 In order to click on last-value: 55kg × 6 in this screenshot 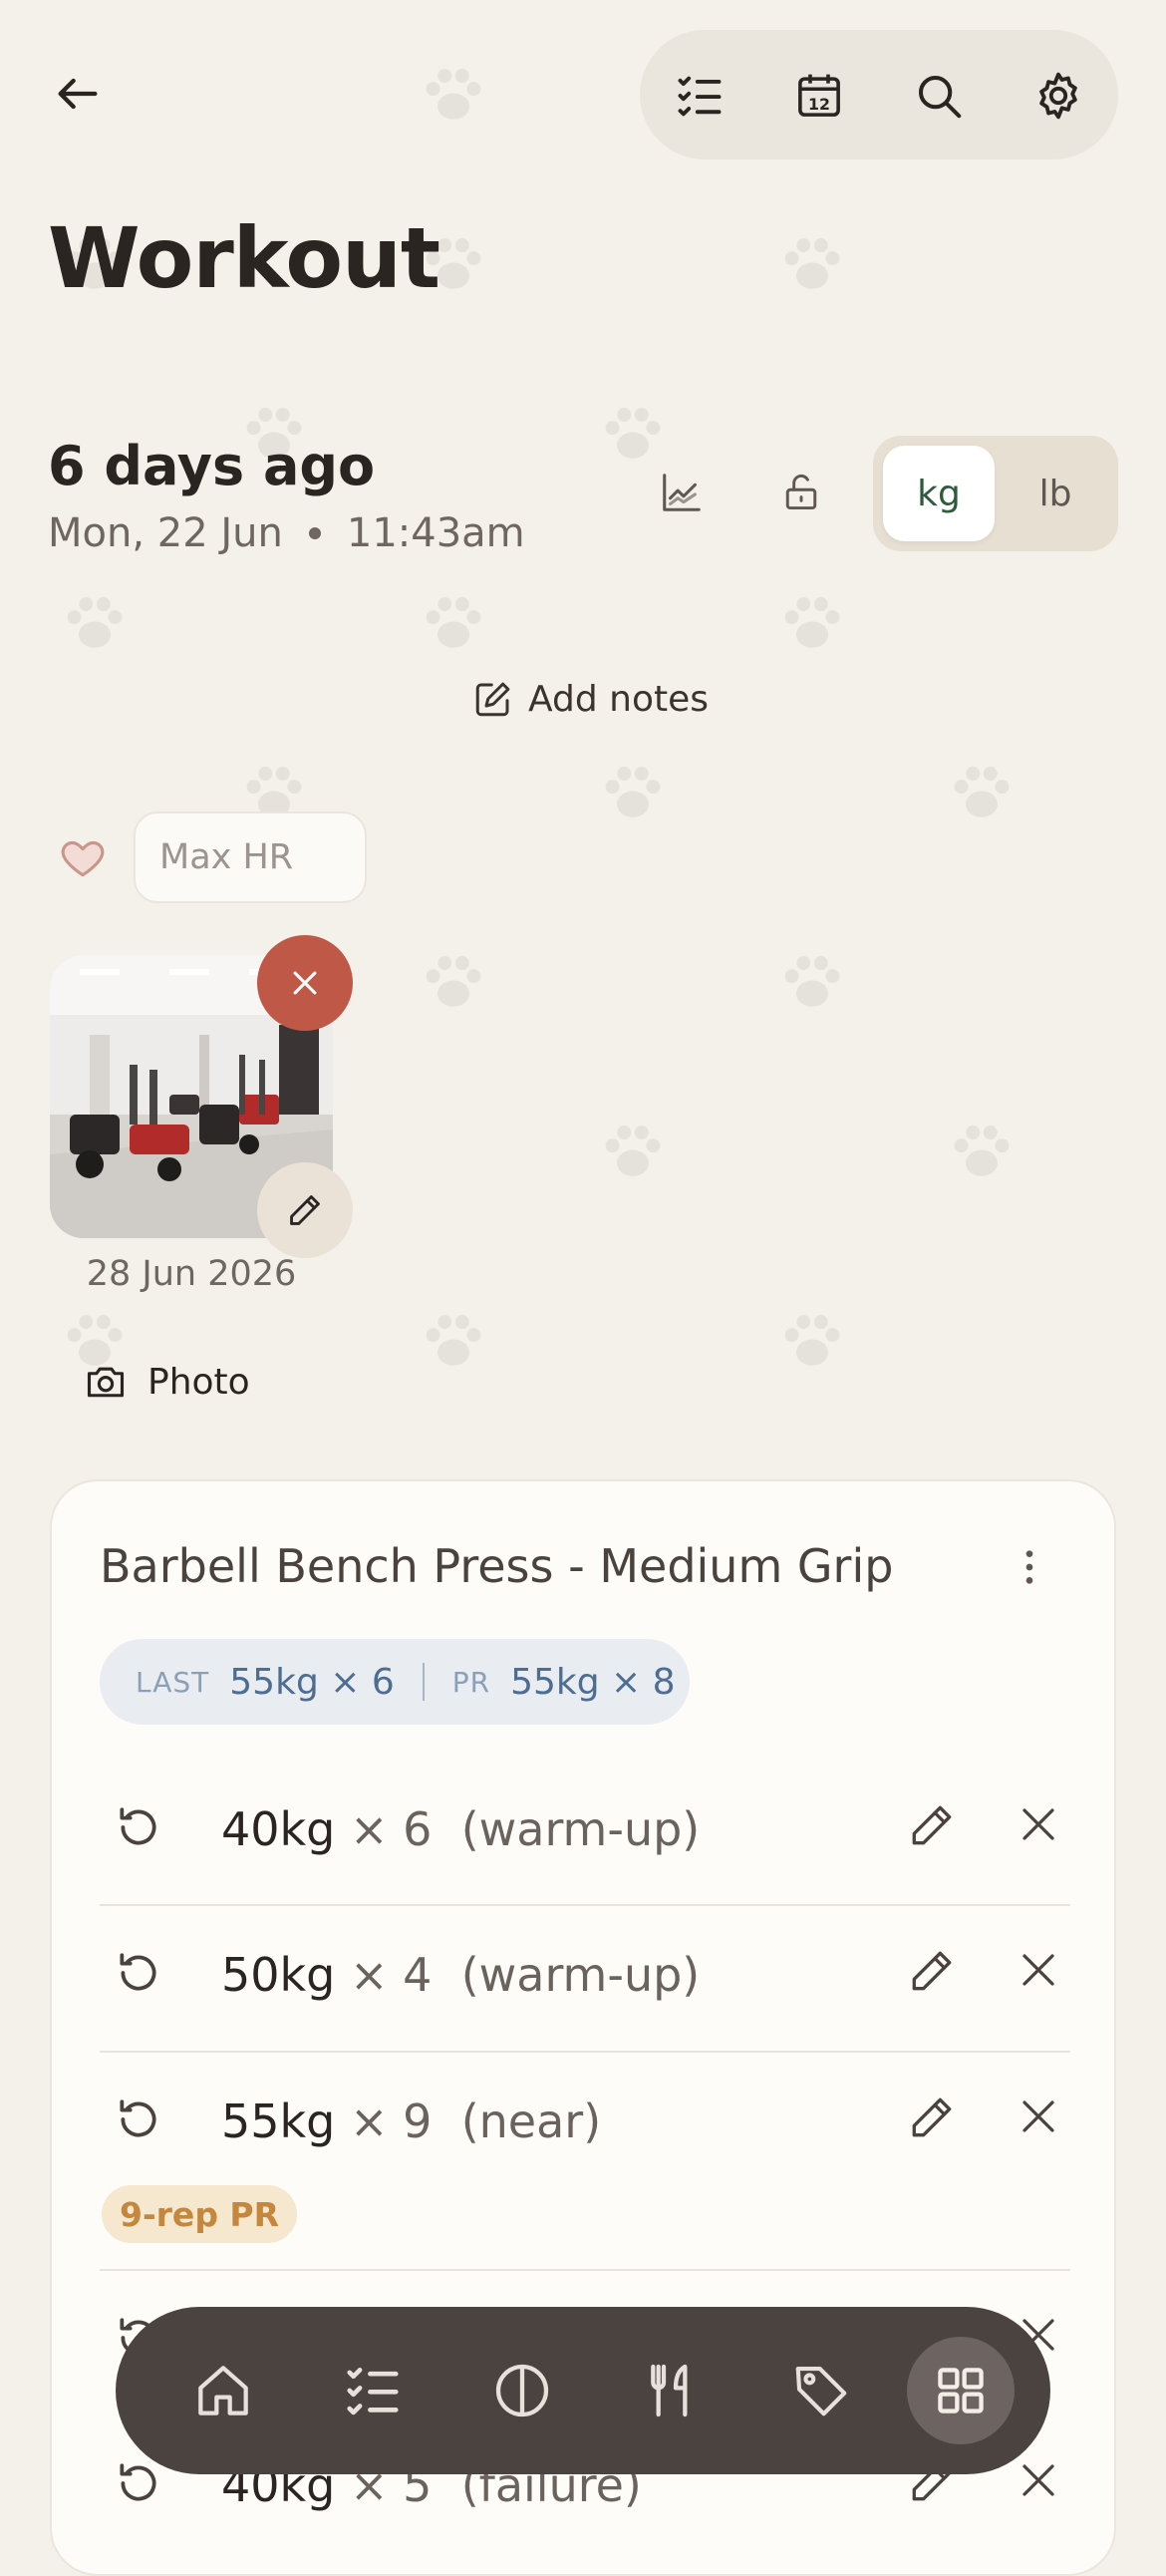, I will do `click(312, 1682)`.